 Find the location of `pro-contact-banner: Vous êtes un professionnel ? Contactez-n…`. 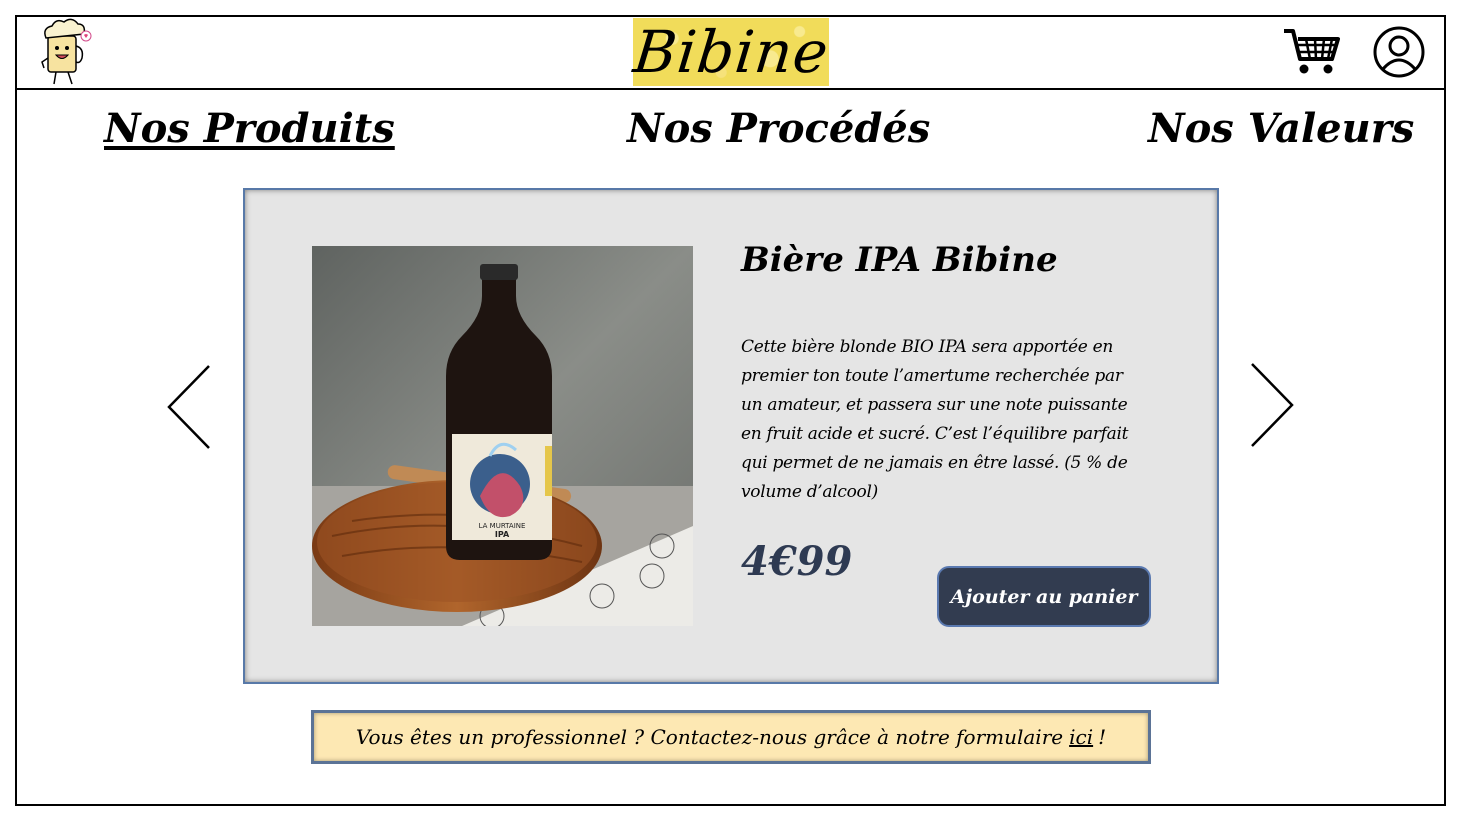

pro-contact-banner: Vous êtes un professionnel ? Contactez-n… is located at coordinates (731, 737).